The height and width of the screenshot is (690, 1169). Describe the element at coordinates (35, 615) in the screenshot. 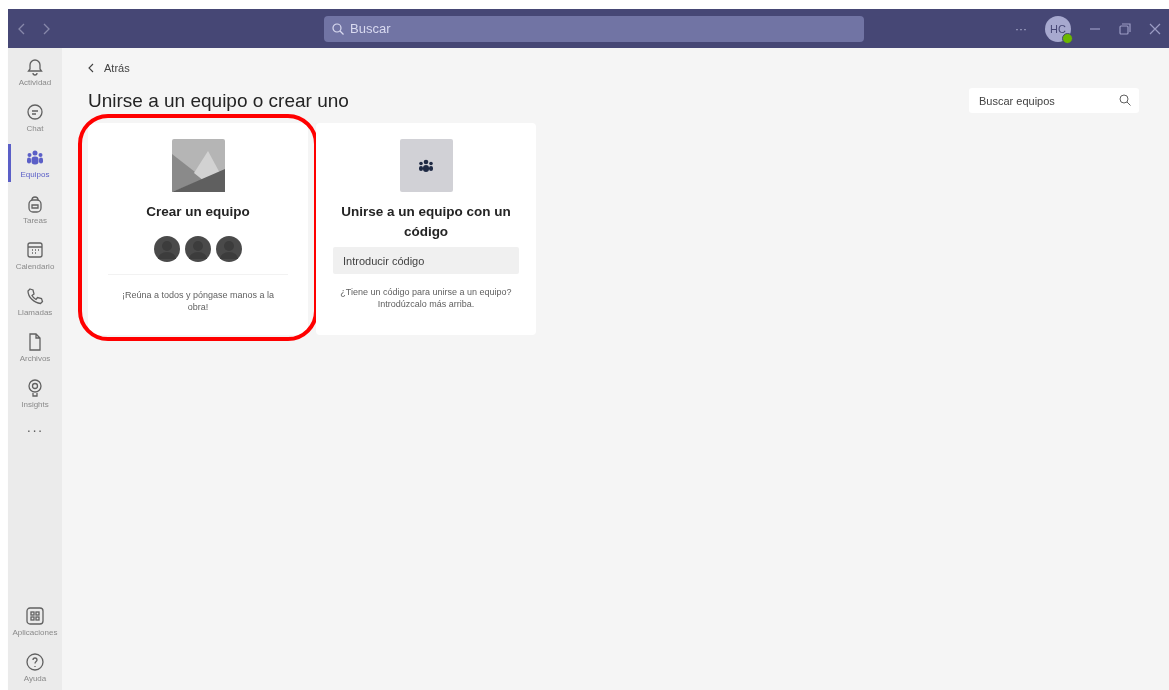

I see `apps-icon` at that location.